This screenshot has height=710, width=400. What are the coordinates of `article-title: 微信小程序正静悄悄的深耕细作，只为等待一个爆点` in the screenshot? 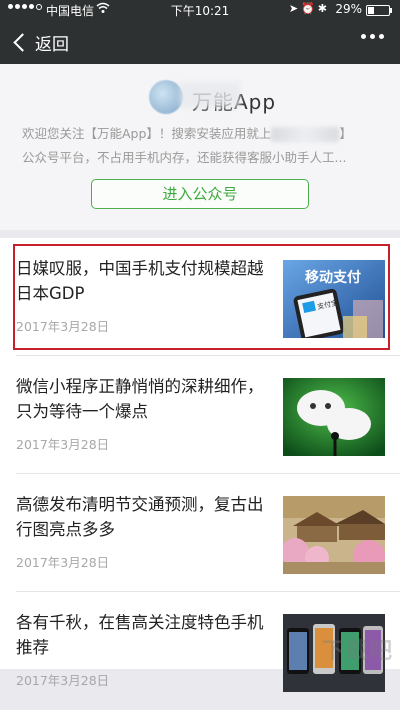 It's located at (140, 399).